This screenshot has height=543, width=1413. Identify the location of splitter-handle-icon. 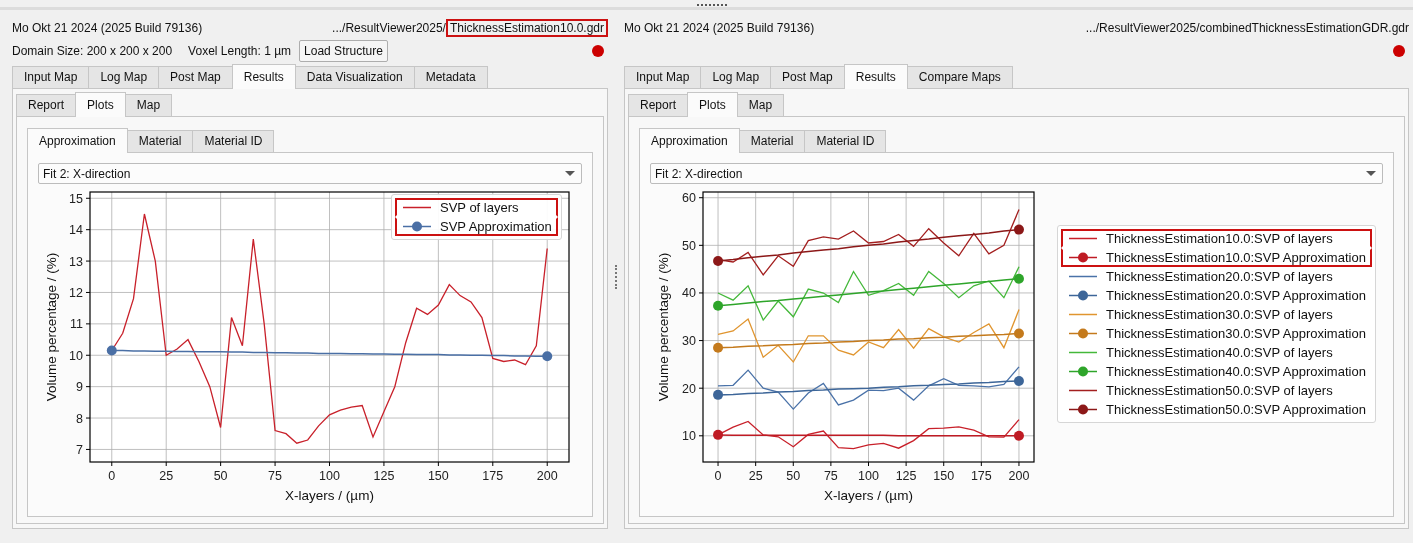
(616, 276).